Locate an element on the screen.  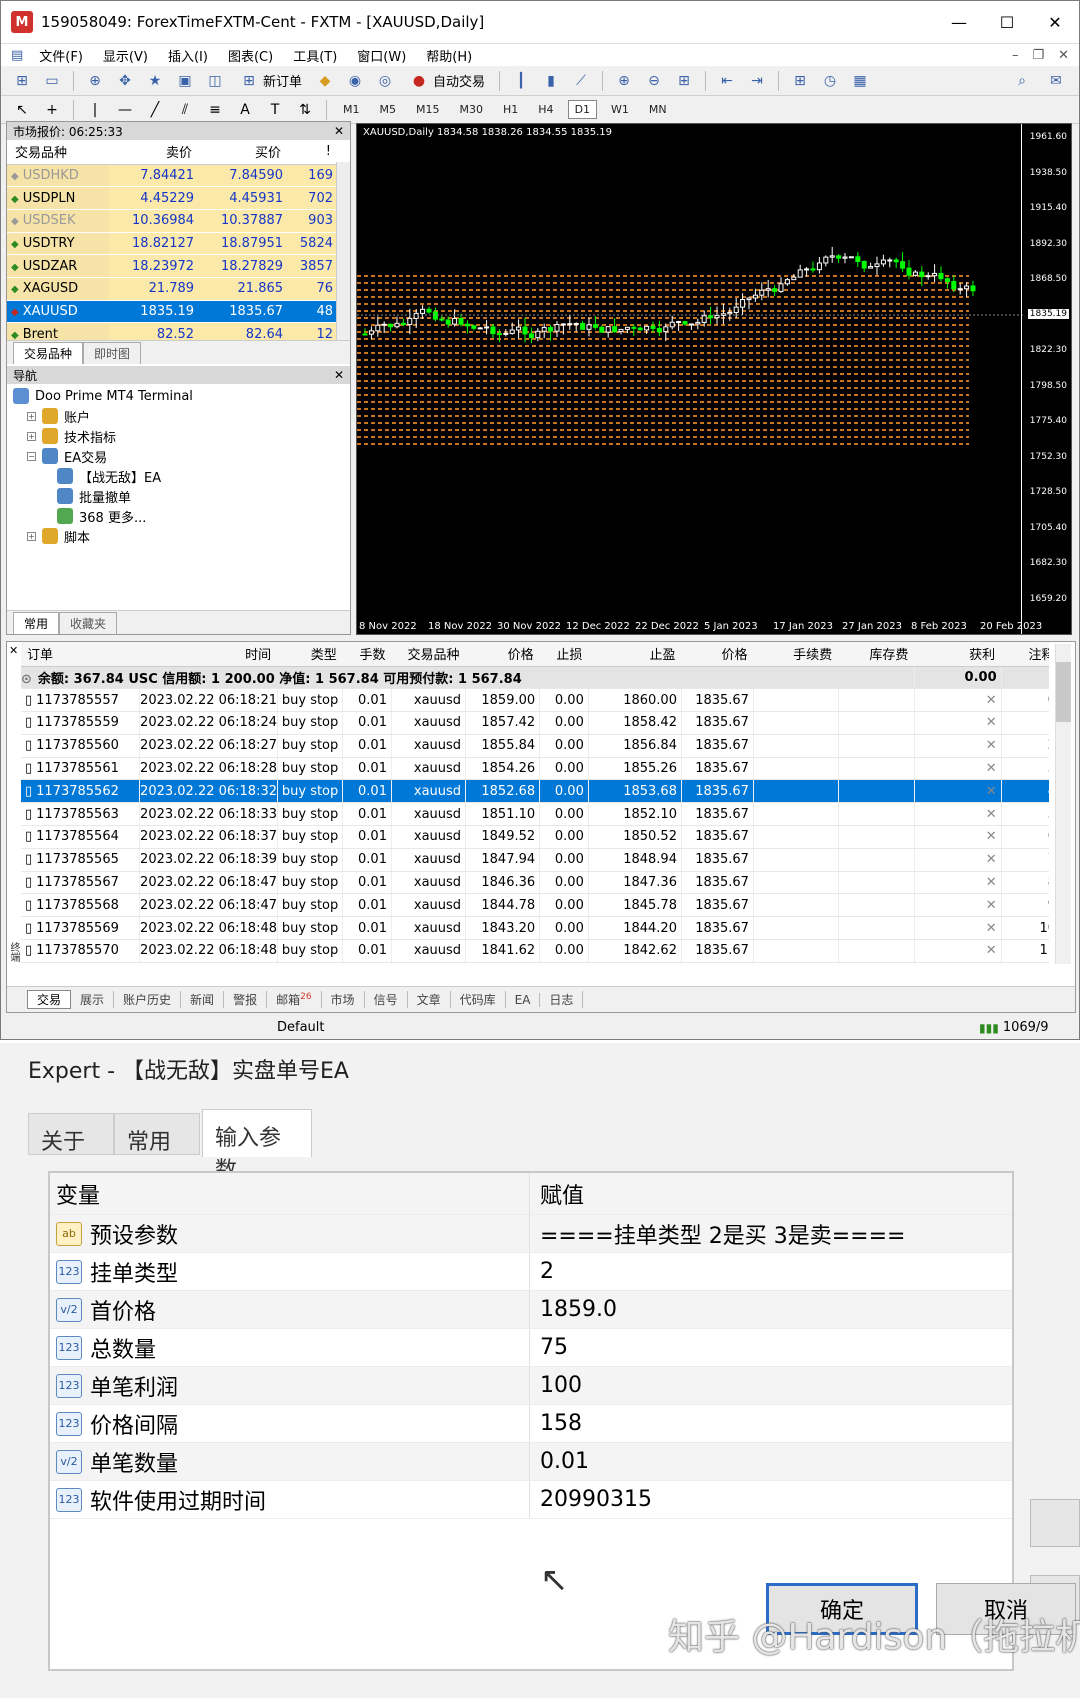
indicators-icon: ⊞ is located at coordinates (800, 81).